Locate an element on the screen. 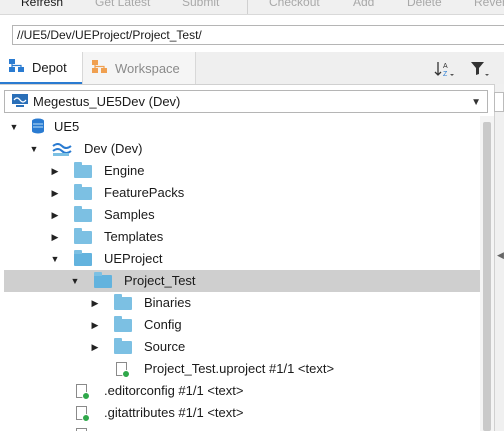 The height and width of the screenshot is (431, 504). tree-node-featurepacks: ▶ FeaturePacks is located at coordinates (240, 193).